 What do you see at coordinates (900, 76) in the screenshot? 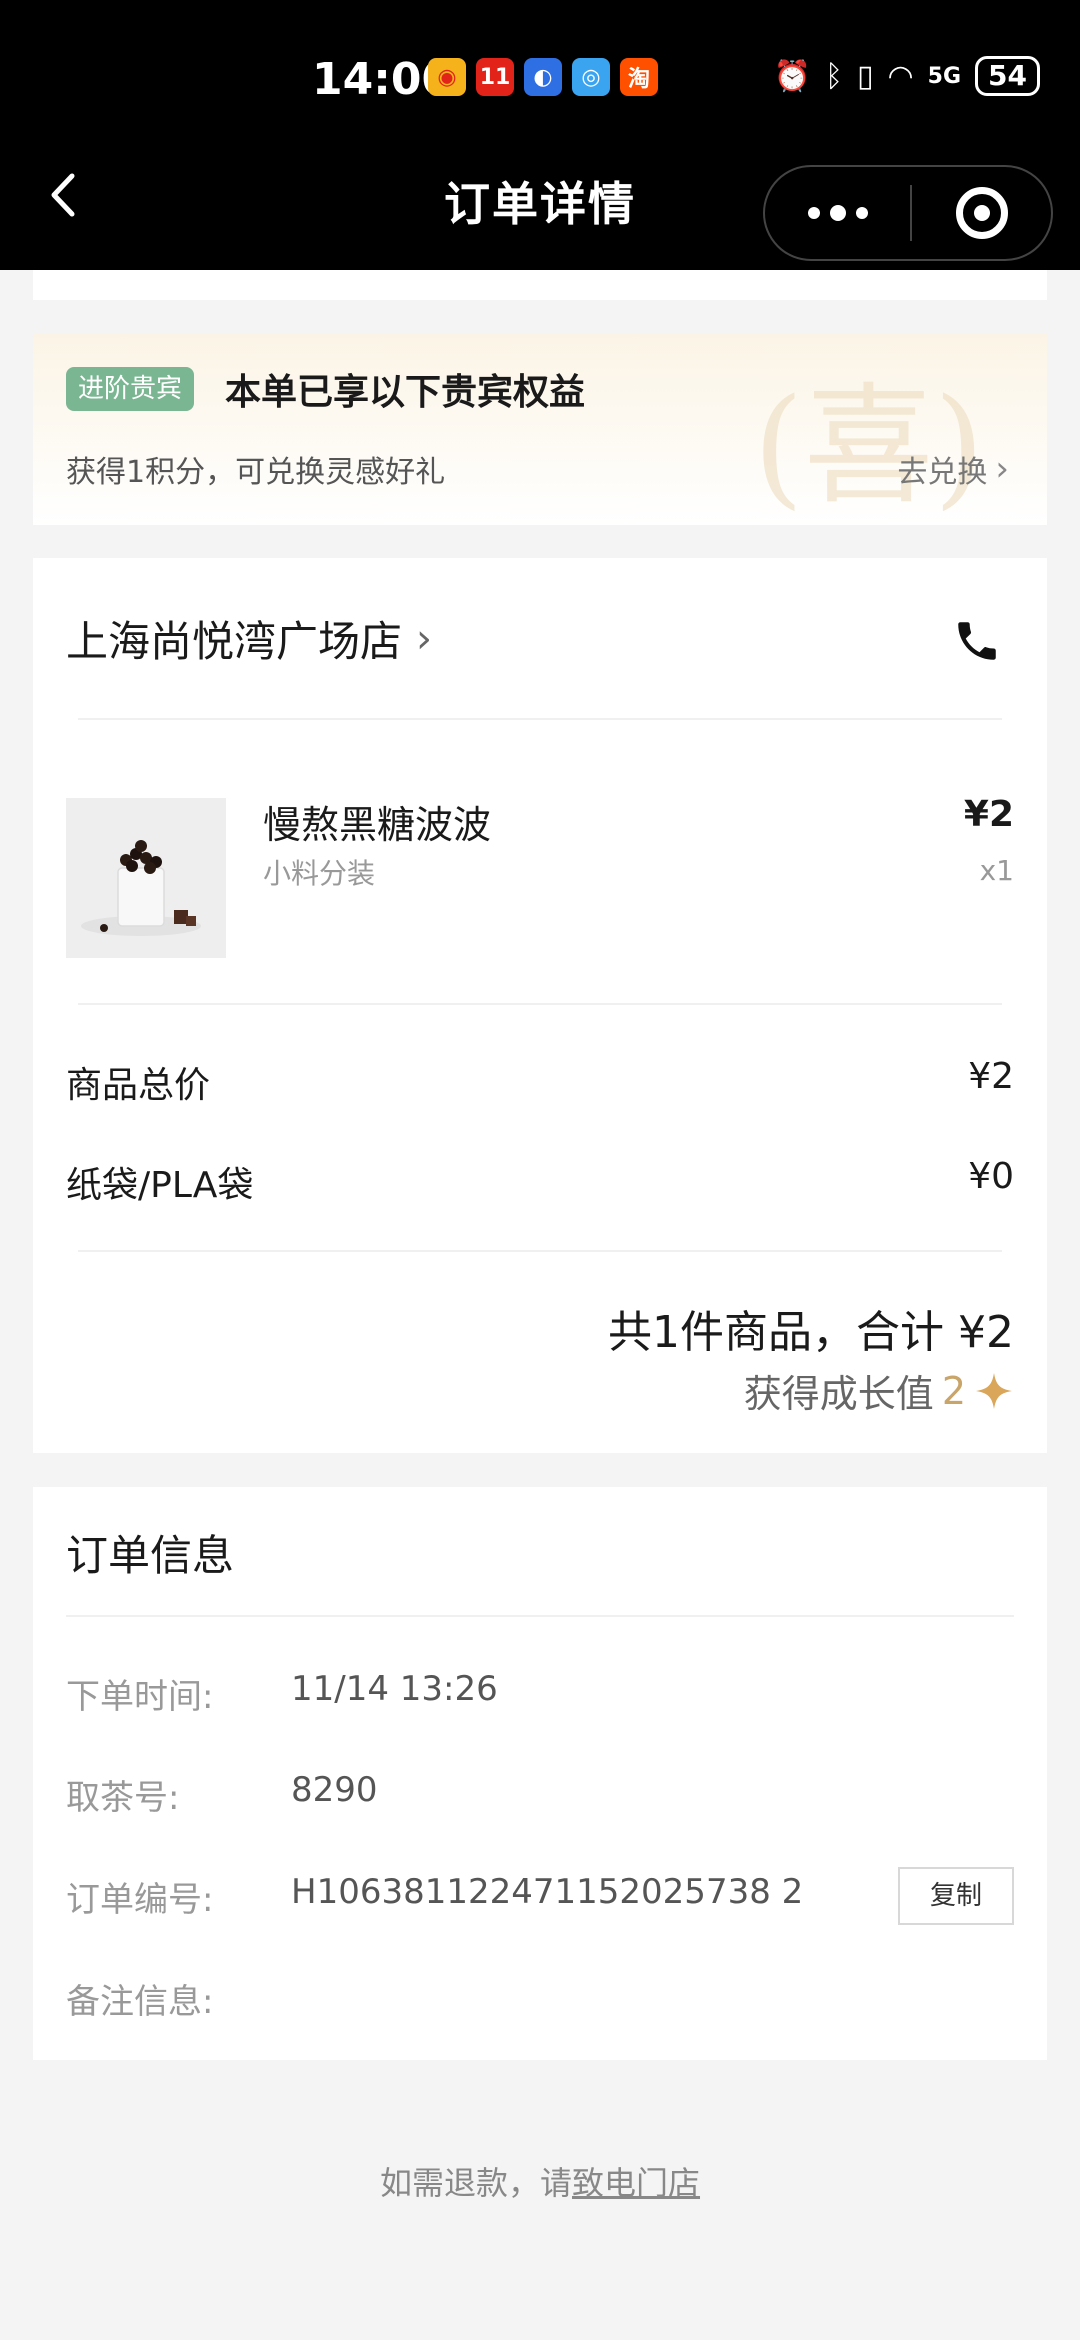
I see `wifi-icon: ◠` at bounding box center [900, 76].